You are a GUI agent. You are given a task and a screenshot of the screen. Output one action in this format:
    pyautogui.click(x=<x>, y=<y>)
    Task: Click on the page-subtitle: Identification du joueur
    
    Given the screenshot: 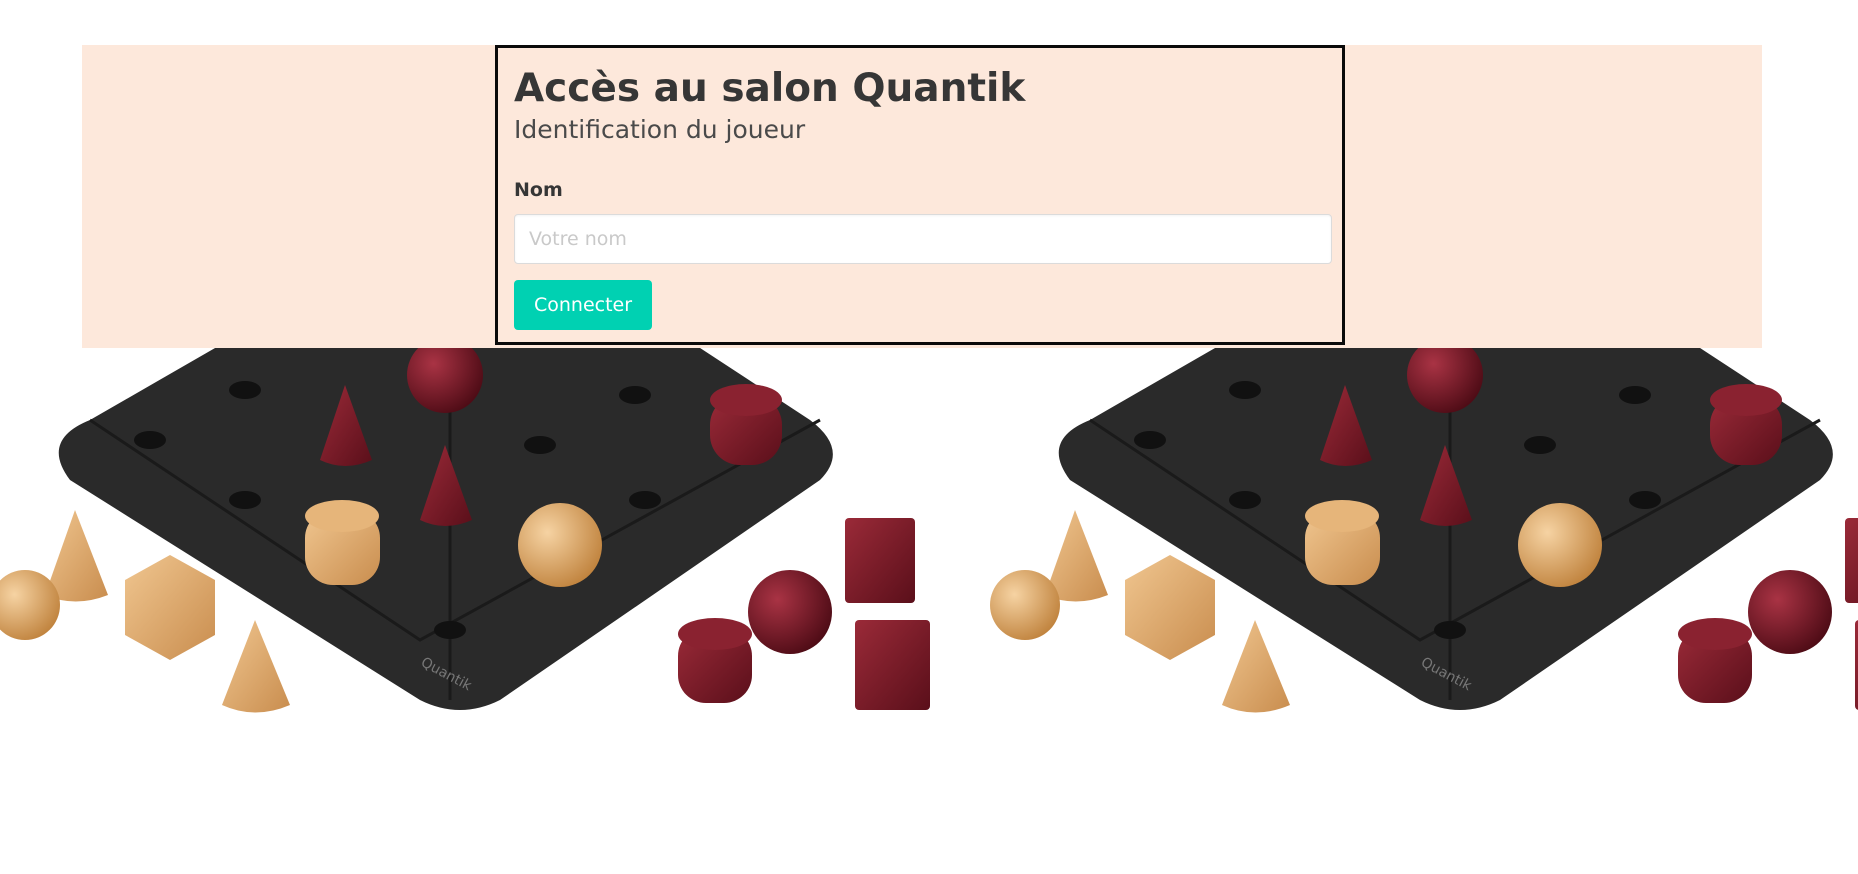 What is the action you would take?
    pyautogui.click(x=660, y=129)
    